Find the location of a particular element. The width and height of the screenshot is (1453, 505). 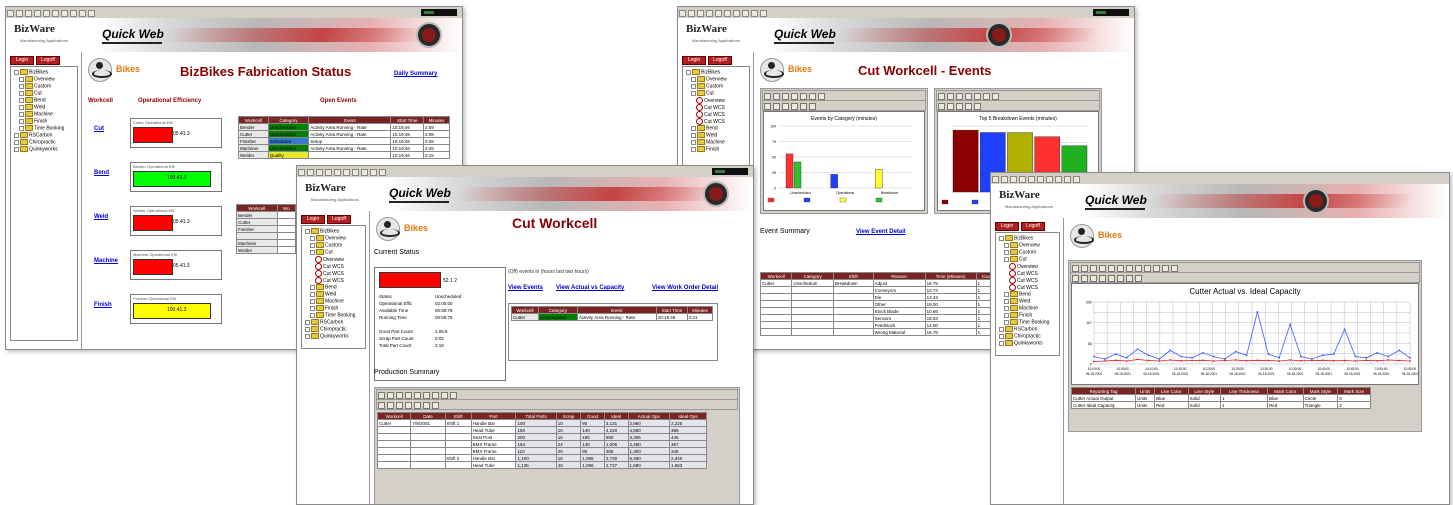

column-header: Total Parts is located at coordinates (536, 416).